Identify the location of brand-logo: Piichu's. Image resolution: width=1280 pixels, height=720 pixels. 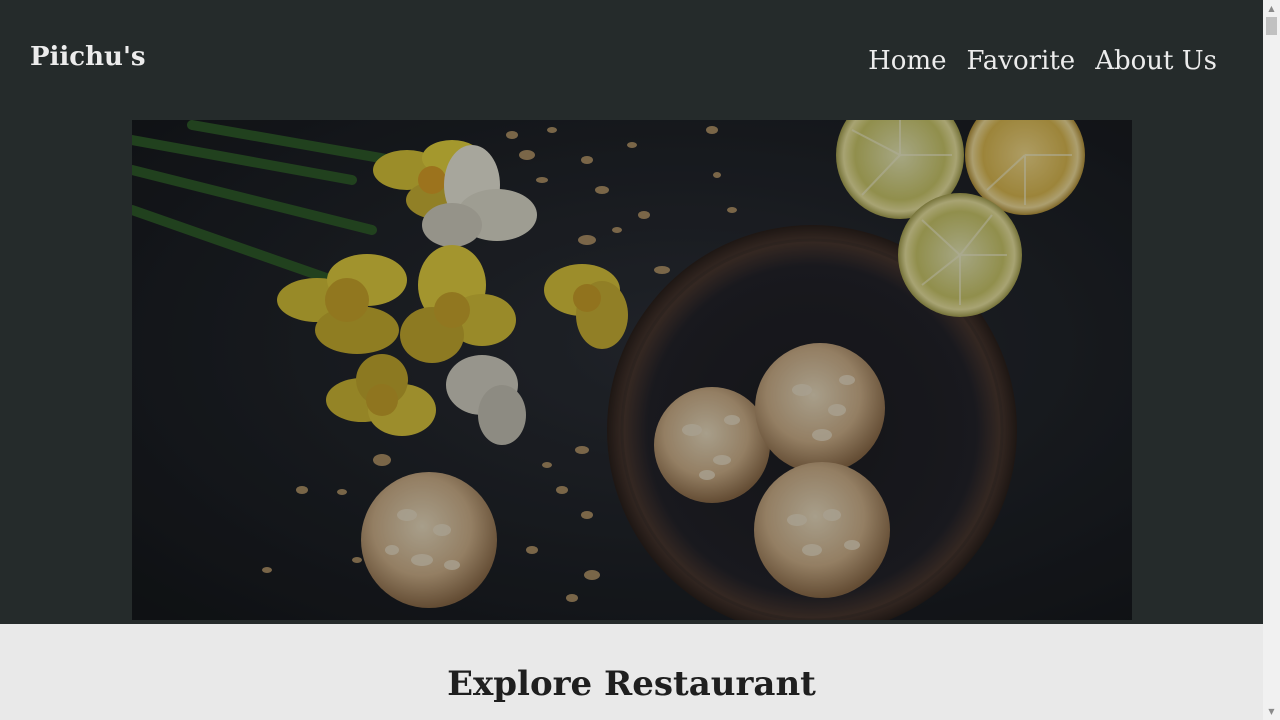
(88, 57).